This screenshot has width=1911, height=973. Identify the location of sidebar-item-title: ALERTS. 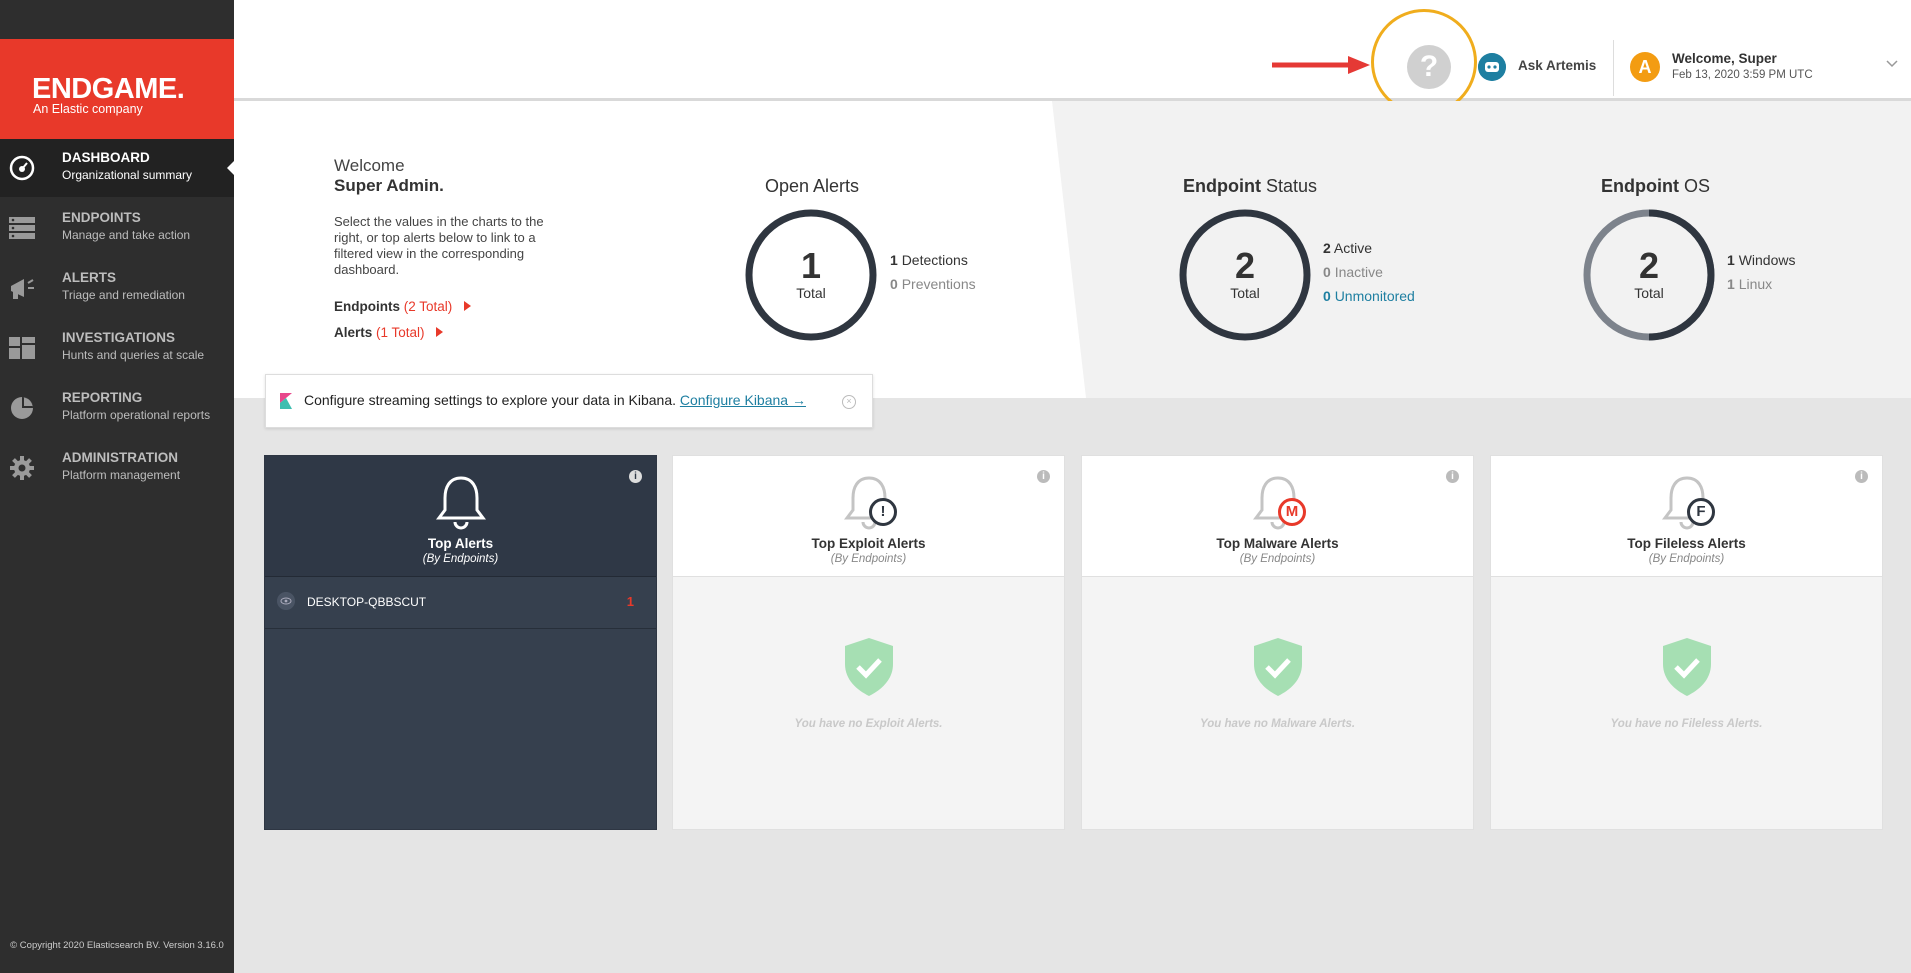
(89, 277).